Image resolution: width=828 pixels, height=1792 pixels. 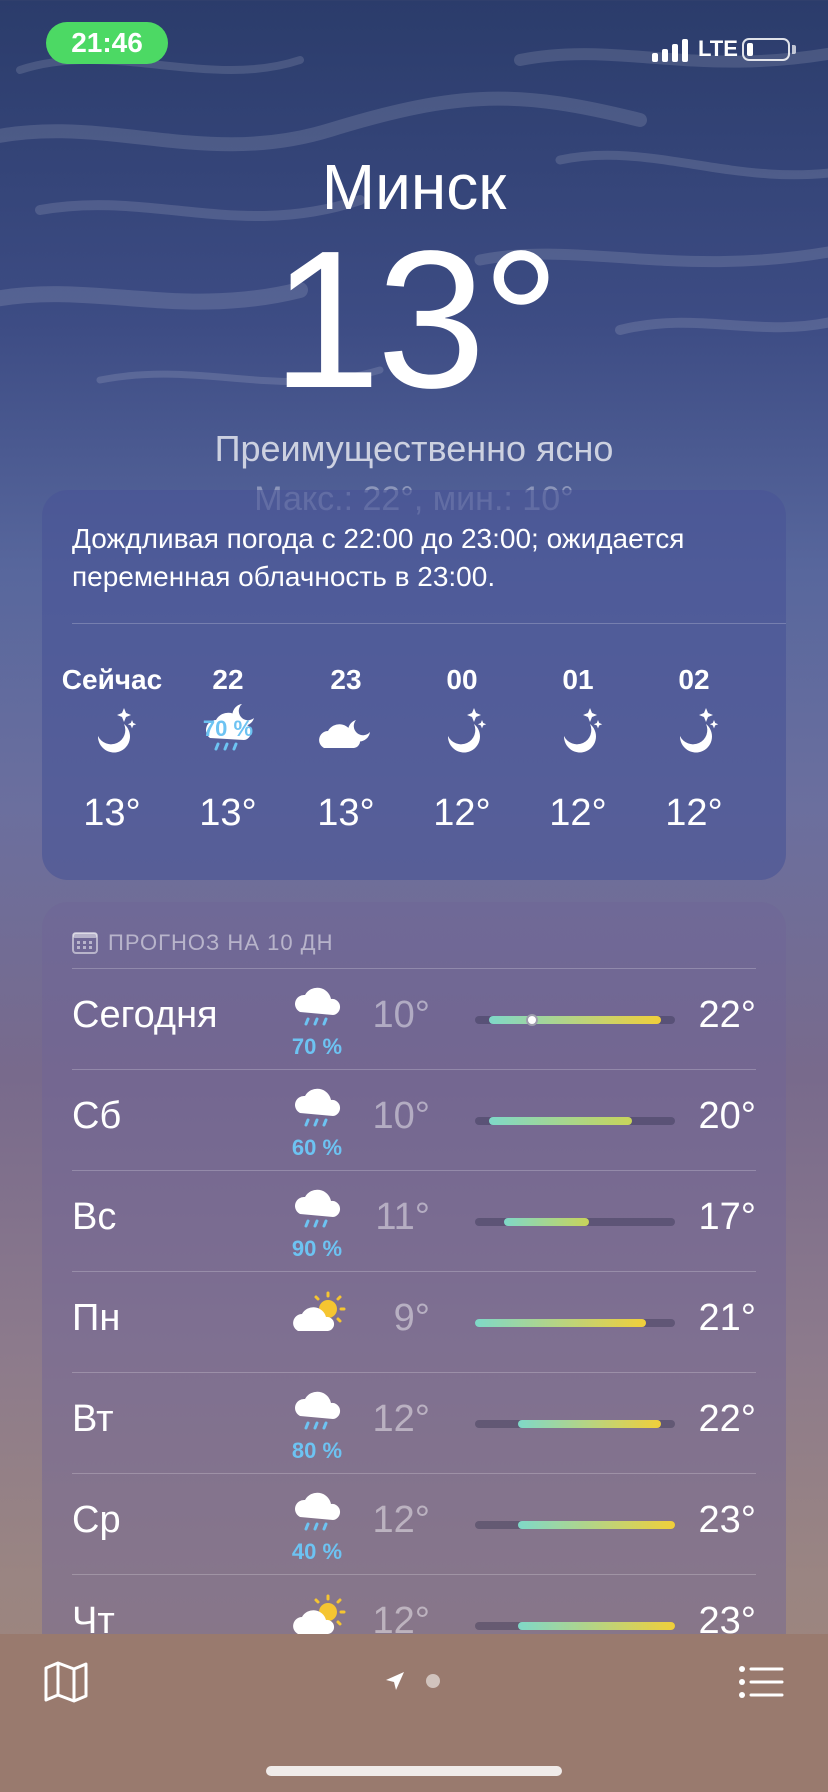 I want to click on hourly-item: 01 12°, so click(x=578, y=748).